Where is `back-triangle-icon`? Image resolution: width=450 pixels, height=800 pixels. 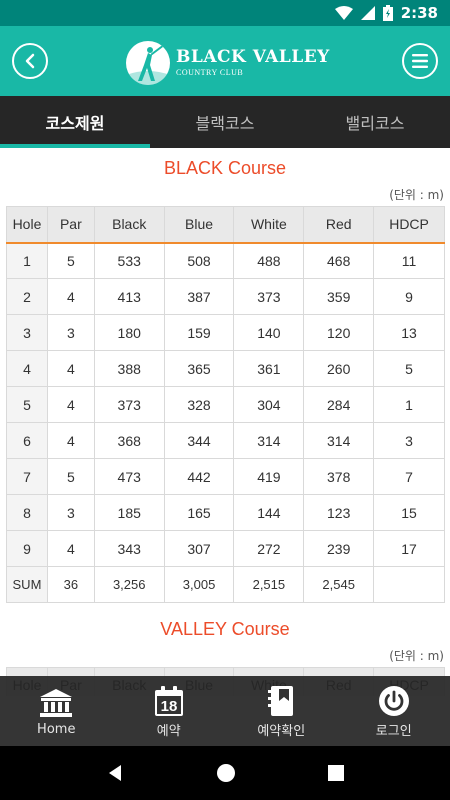
back-triangle-icon is located at coordinates (115, 773).